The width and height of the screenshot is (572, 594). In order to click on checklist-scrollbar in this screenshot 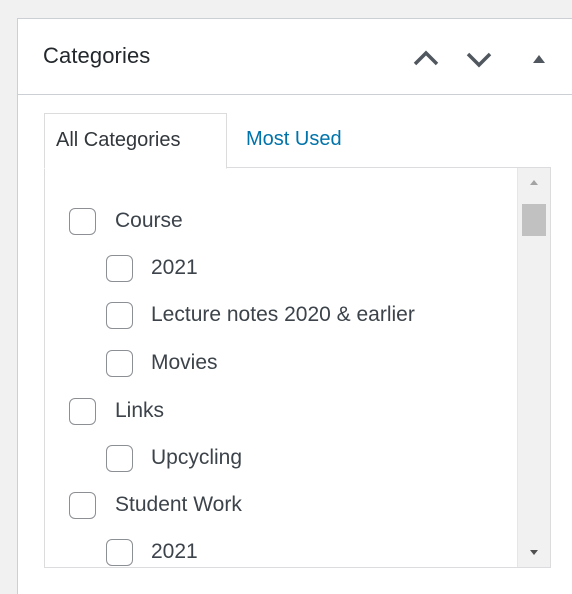, I will do `click(533, 367)`.